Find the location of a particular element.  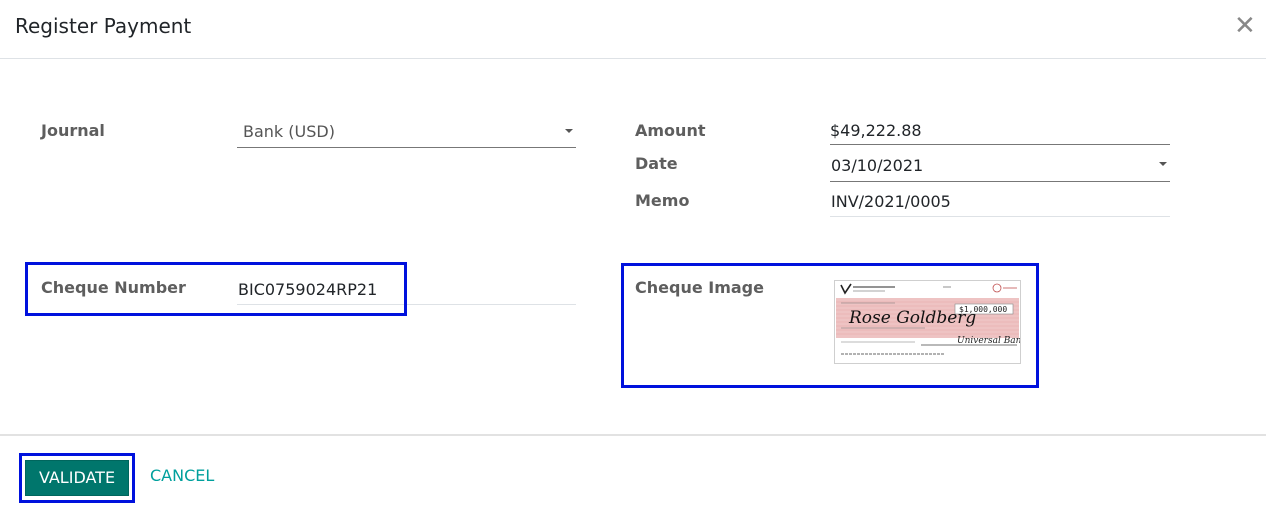

memo-value: INV/2021/0005 is located at coordinates (891, 201).